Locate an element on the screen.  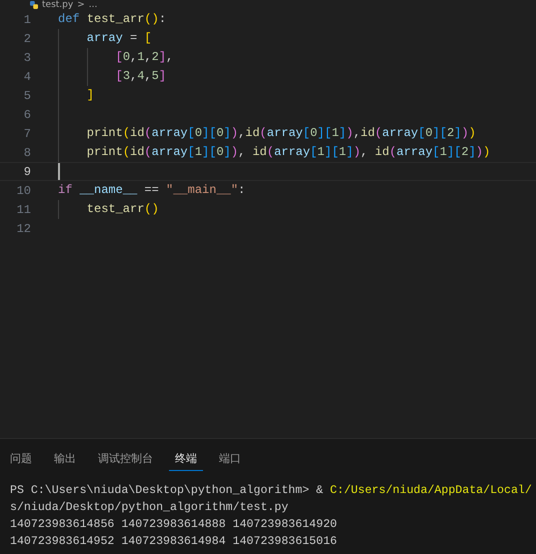
panel-tab: 终端 is located at coordinates (186, 458).